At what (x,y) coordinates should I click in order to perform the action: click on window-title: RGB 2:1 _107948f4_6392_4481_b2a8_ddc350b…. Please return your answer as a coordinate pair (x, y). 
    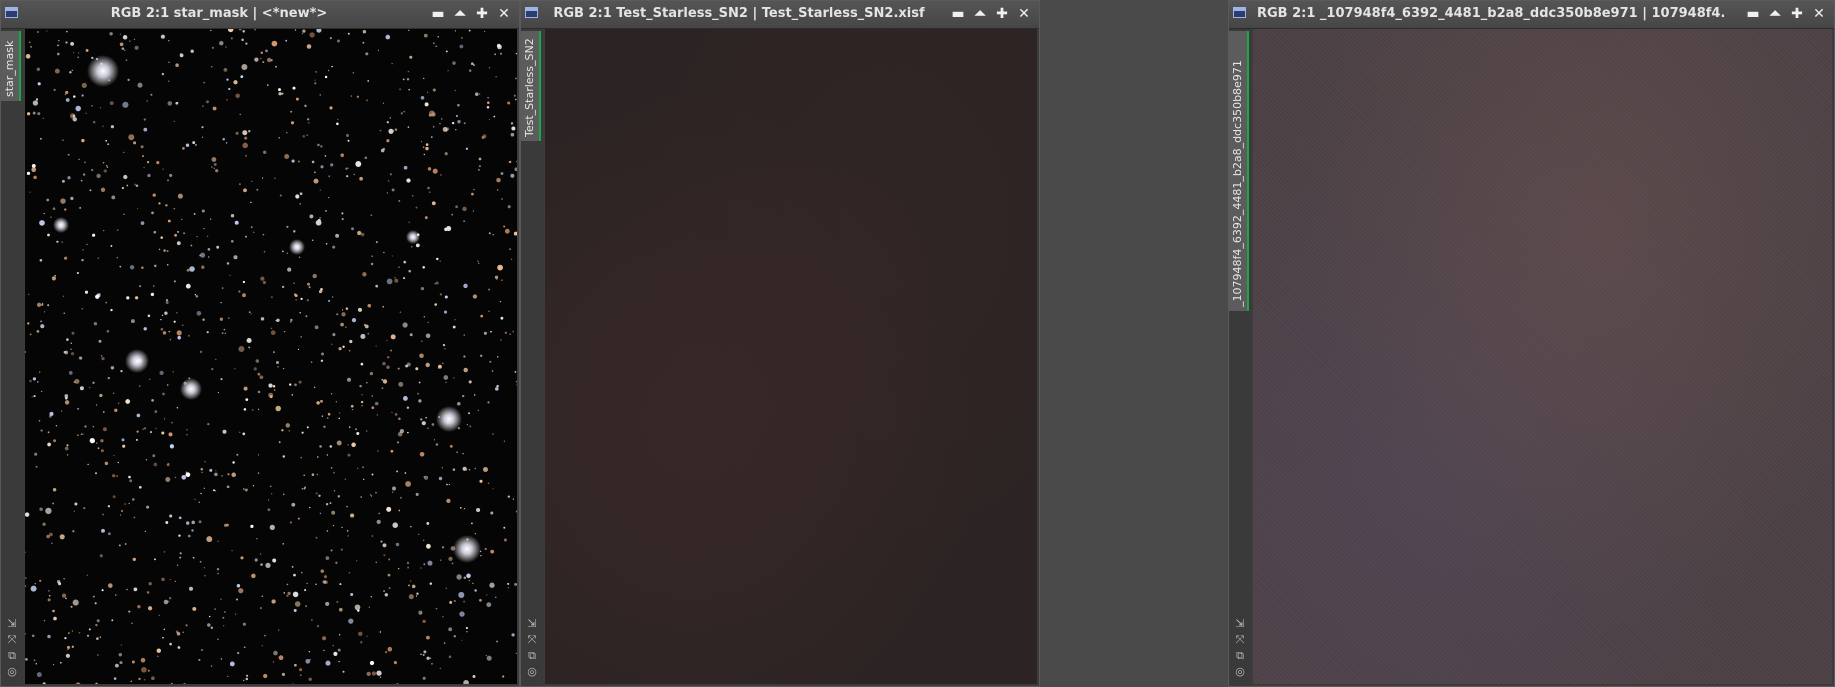
    Looking at the image, I should click on (1490, 13).